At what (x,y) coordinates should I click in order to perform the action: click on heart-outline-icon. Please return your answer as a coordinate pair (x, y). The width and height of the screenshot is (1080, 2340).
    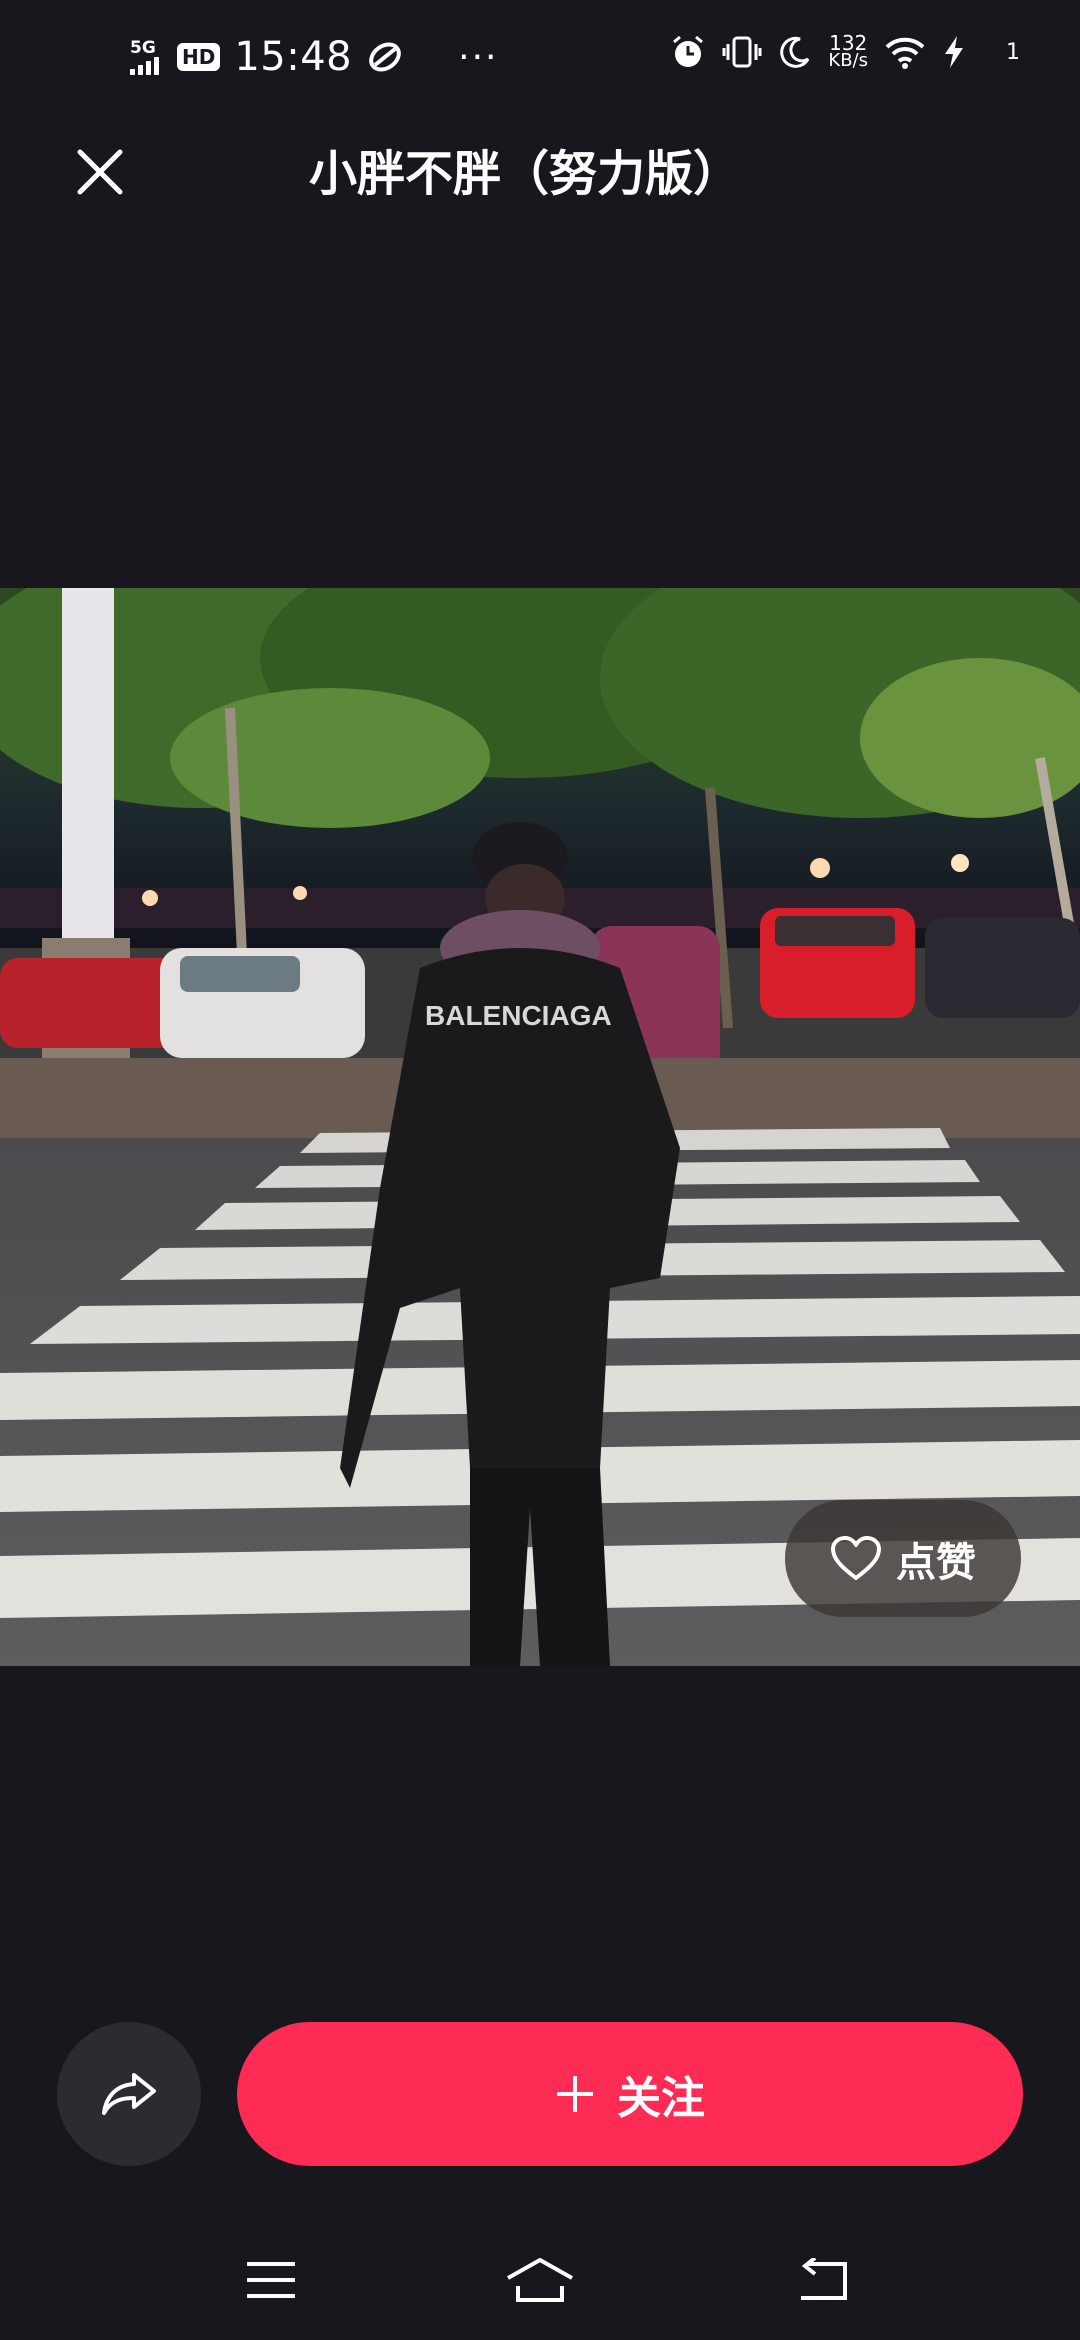
    Looking at the image, I should click on (856, 1557).